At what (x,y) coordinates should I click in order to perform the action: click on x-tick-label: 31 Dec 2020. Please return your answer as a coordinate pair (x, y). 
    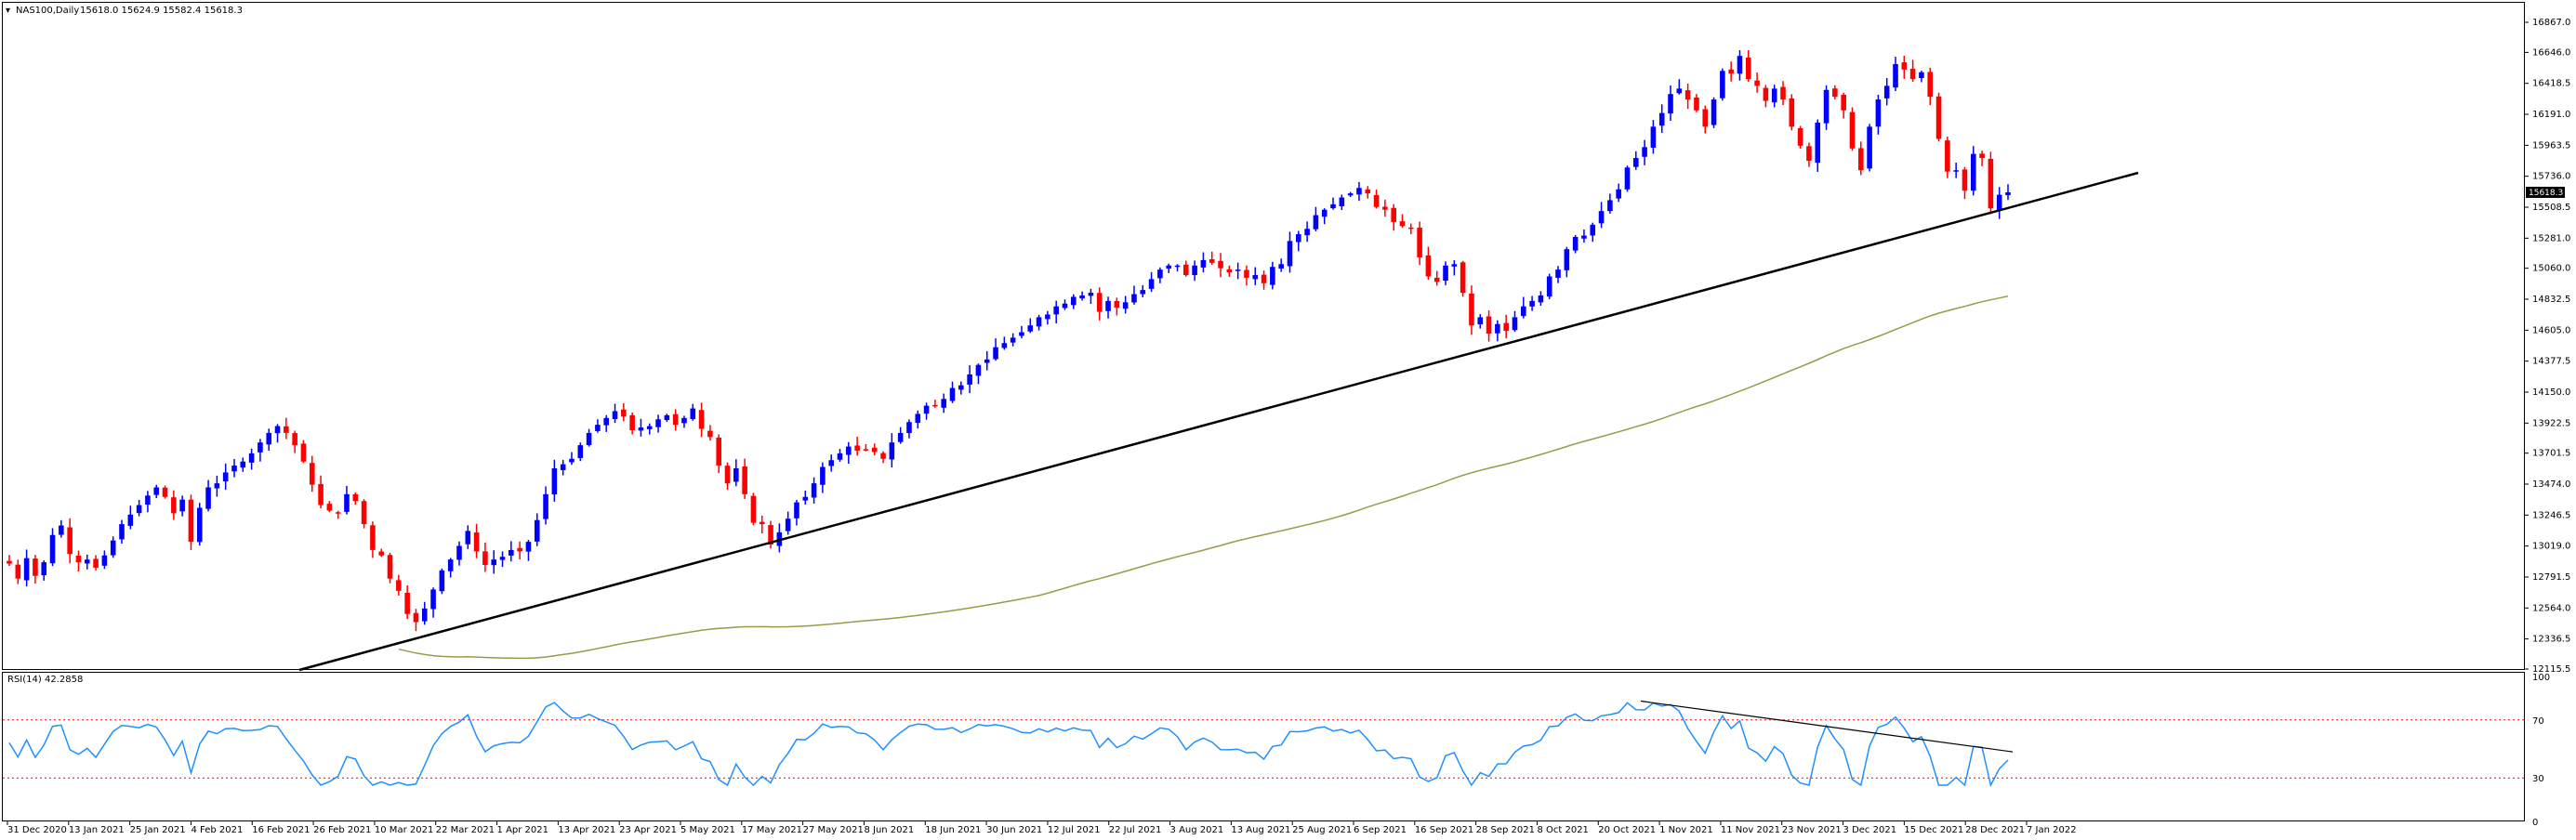
    Looking at the image, I should click on (37, 830).